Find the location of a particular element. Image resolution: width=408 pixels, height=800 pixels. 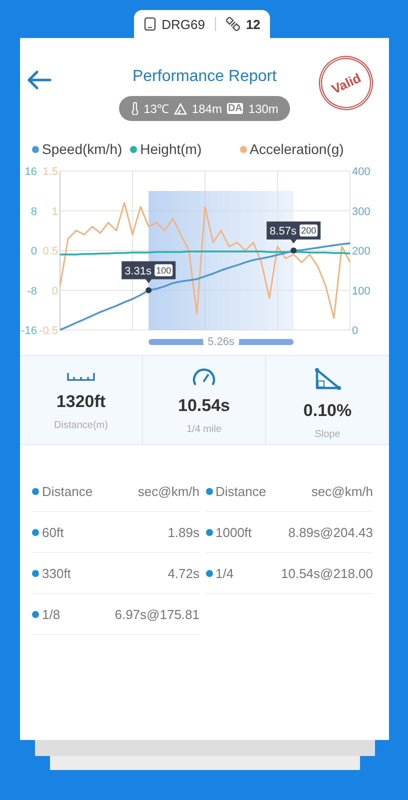

density-altitude: 130m is located at coordinates (263, 109).